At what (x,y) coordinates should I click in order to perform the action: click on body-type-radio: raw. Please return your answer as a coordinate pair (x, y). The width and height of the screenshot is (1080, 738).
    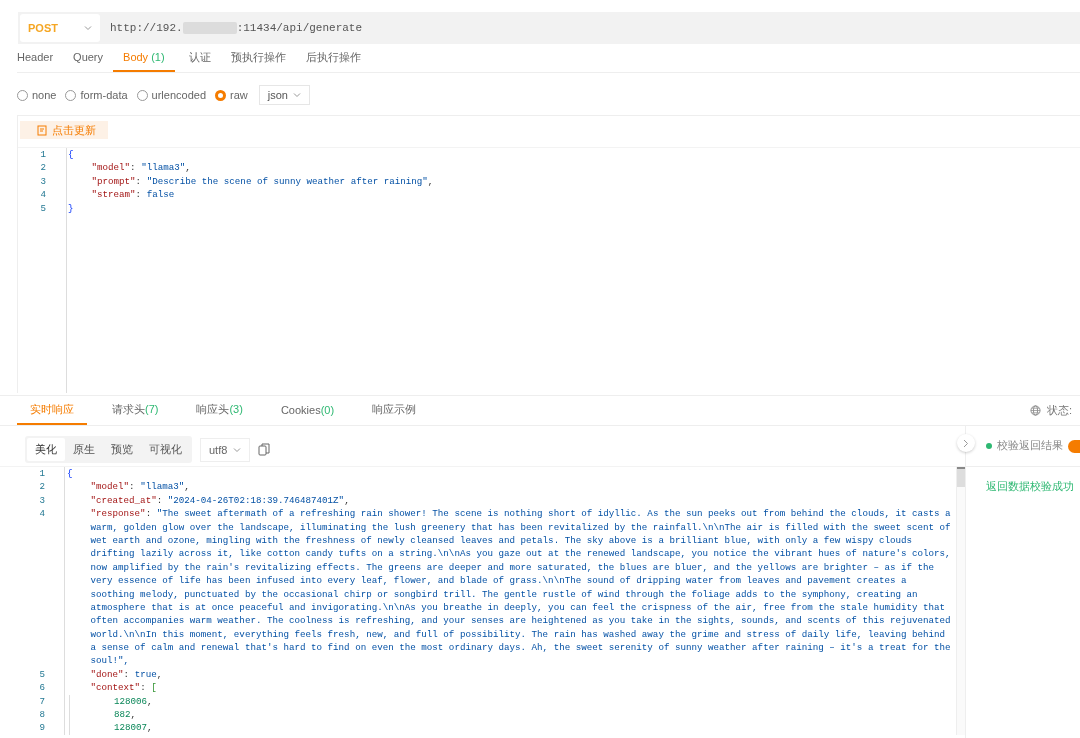
    Looking at the image, I should click on (231, 95).